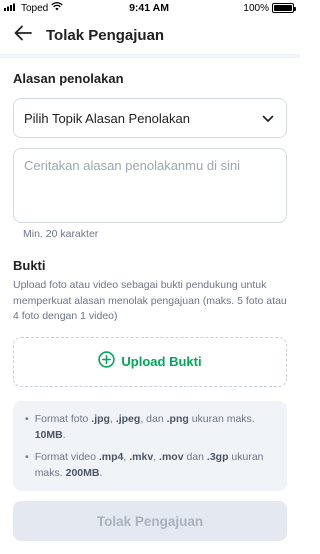 Image resolution: width=320 pixels, height=554 pixels. Describe the element at coordinates (221, 418) in the screenshot. I see `text: ukuran maks.` at that location.